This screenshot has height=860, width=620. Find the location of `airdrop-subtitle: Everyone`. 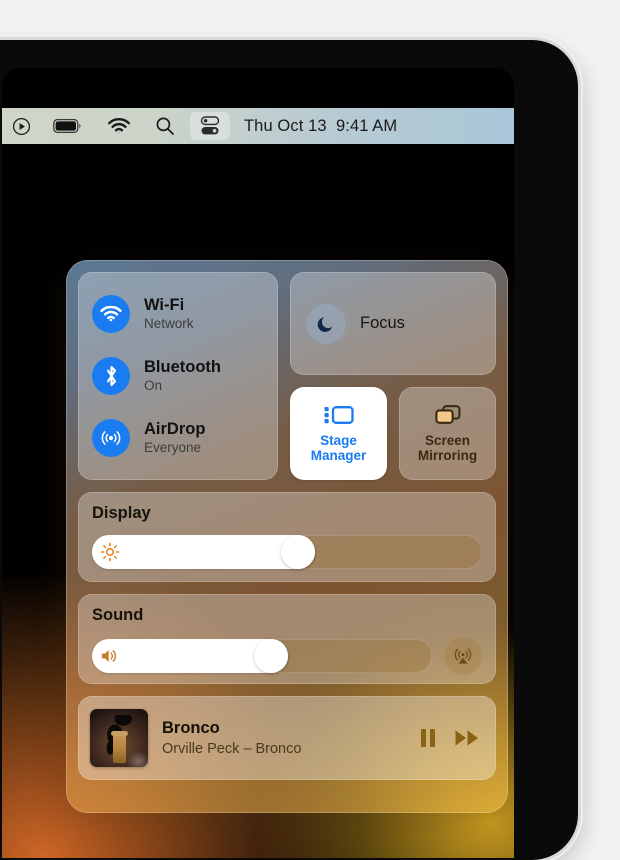

airdrop-subtitle: Everyone is located at coordinates (173, 447).